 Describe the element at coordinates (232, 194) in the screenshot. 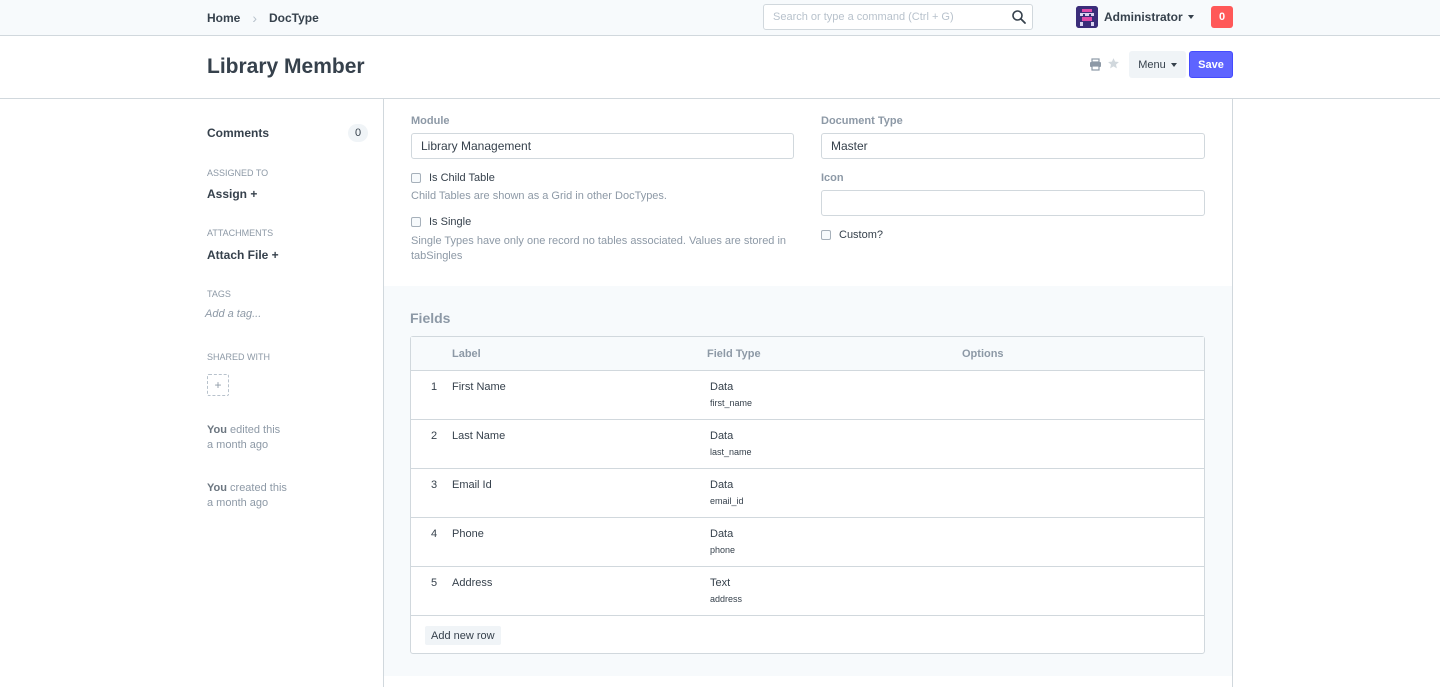

I see `assign-link: Assign +` at that location.